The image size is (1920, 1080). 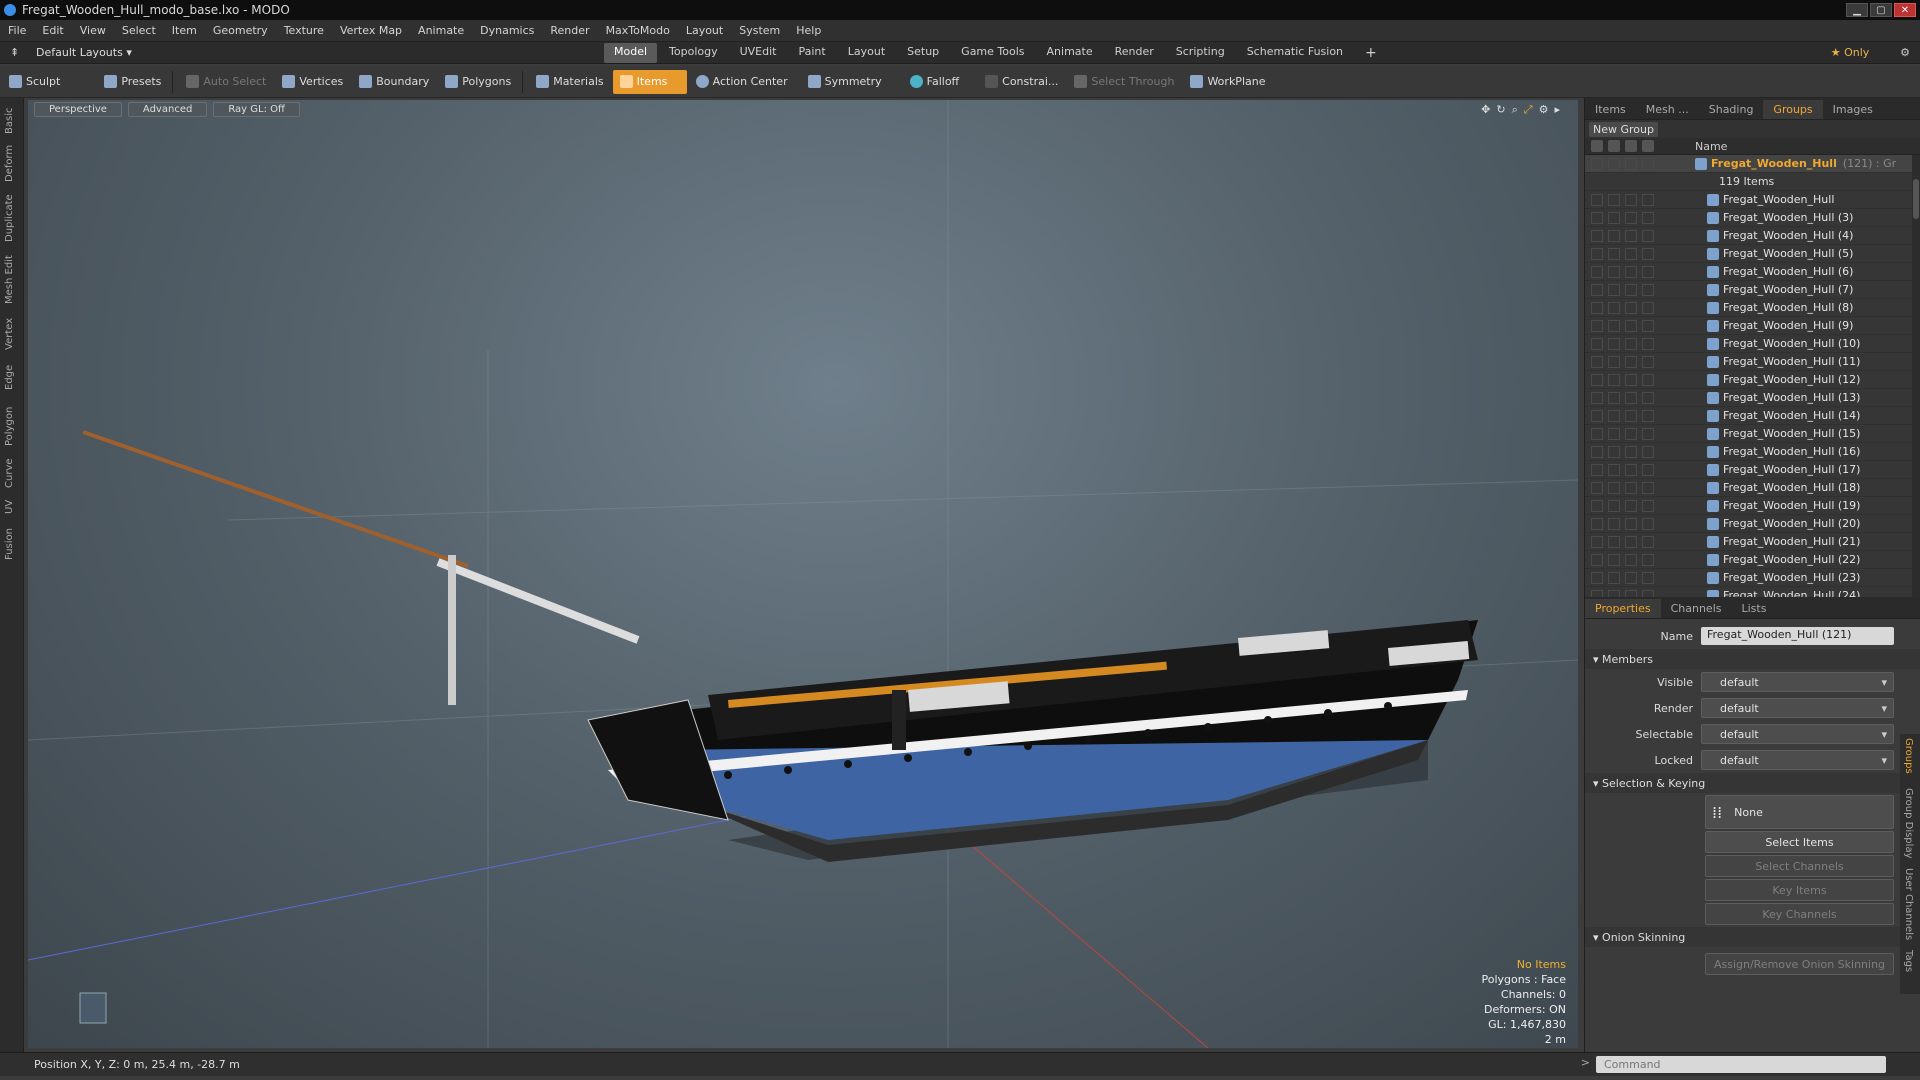 What do you see at coordinates (9, 163) in the screenshot?
I see `tab-deform: Deform` at bounding box center [9, 163].